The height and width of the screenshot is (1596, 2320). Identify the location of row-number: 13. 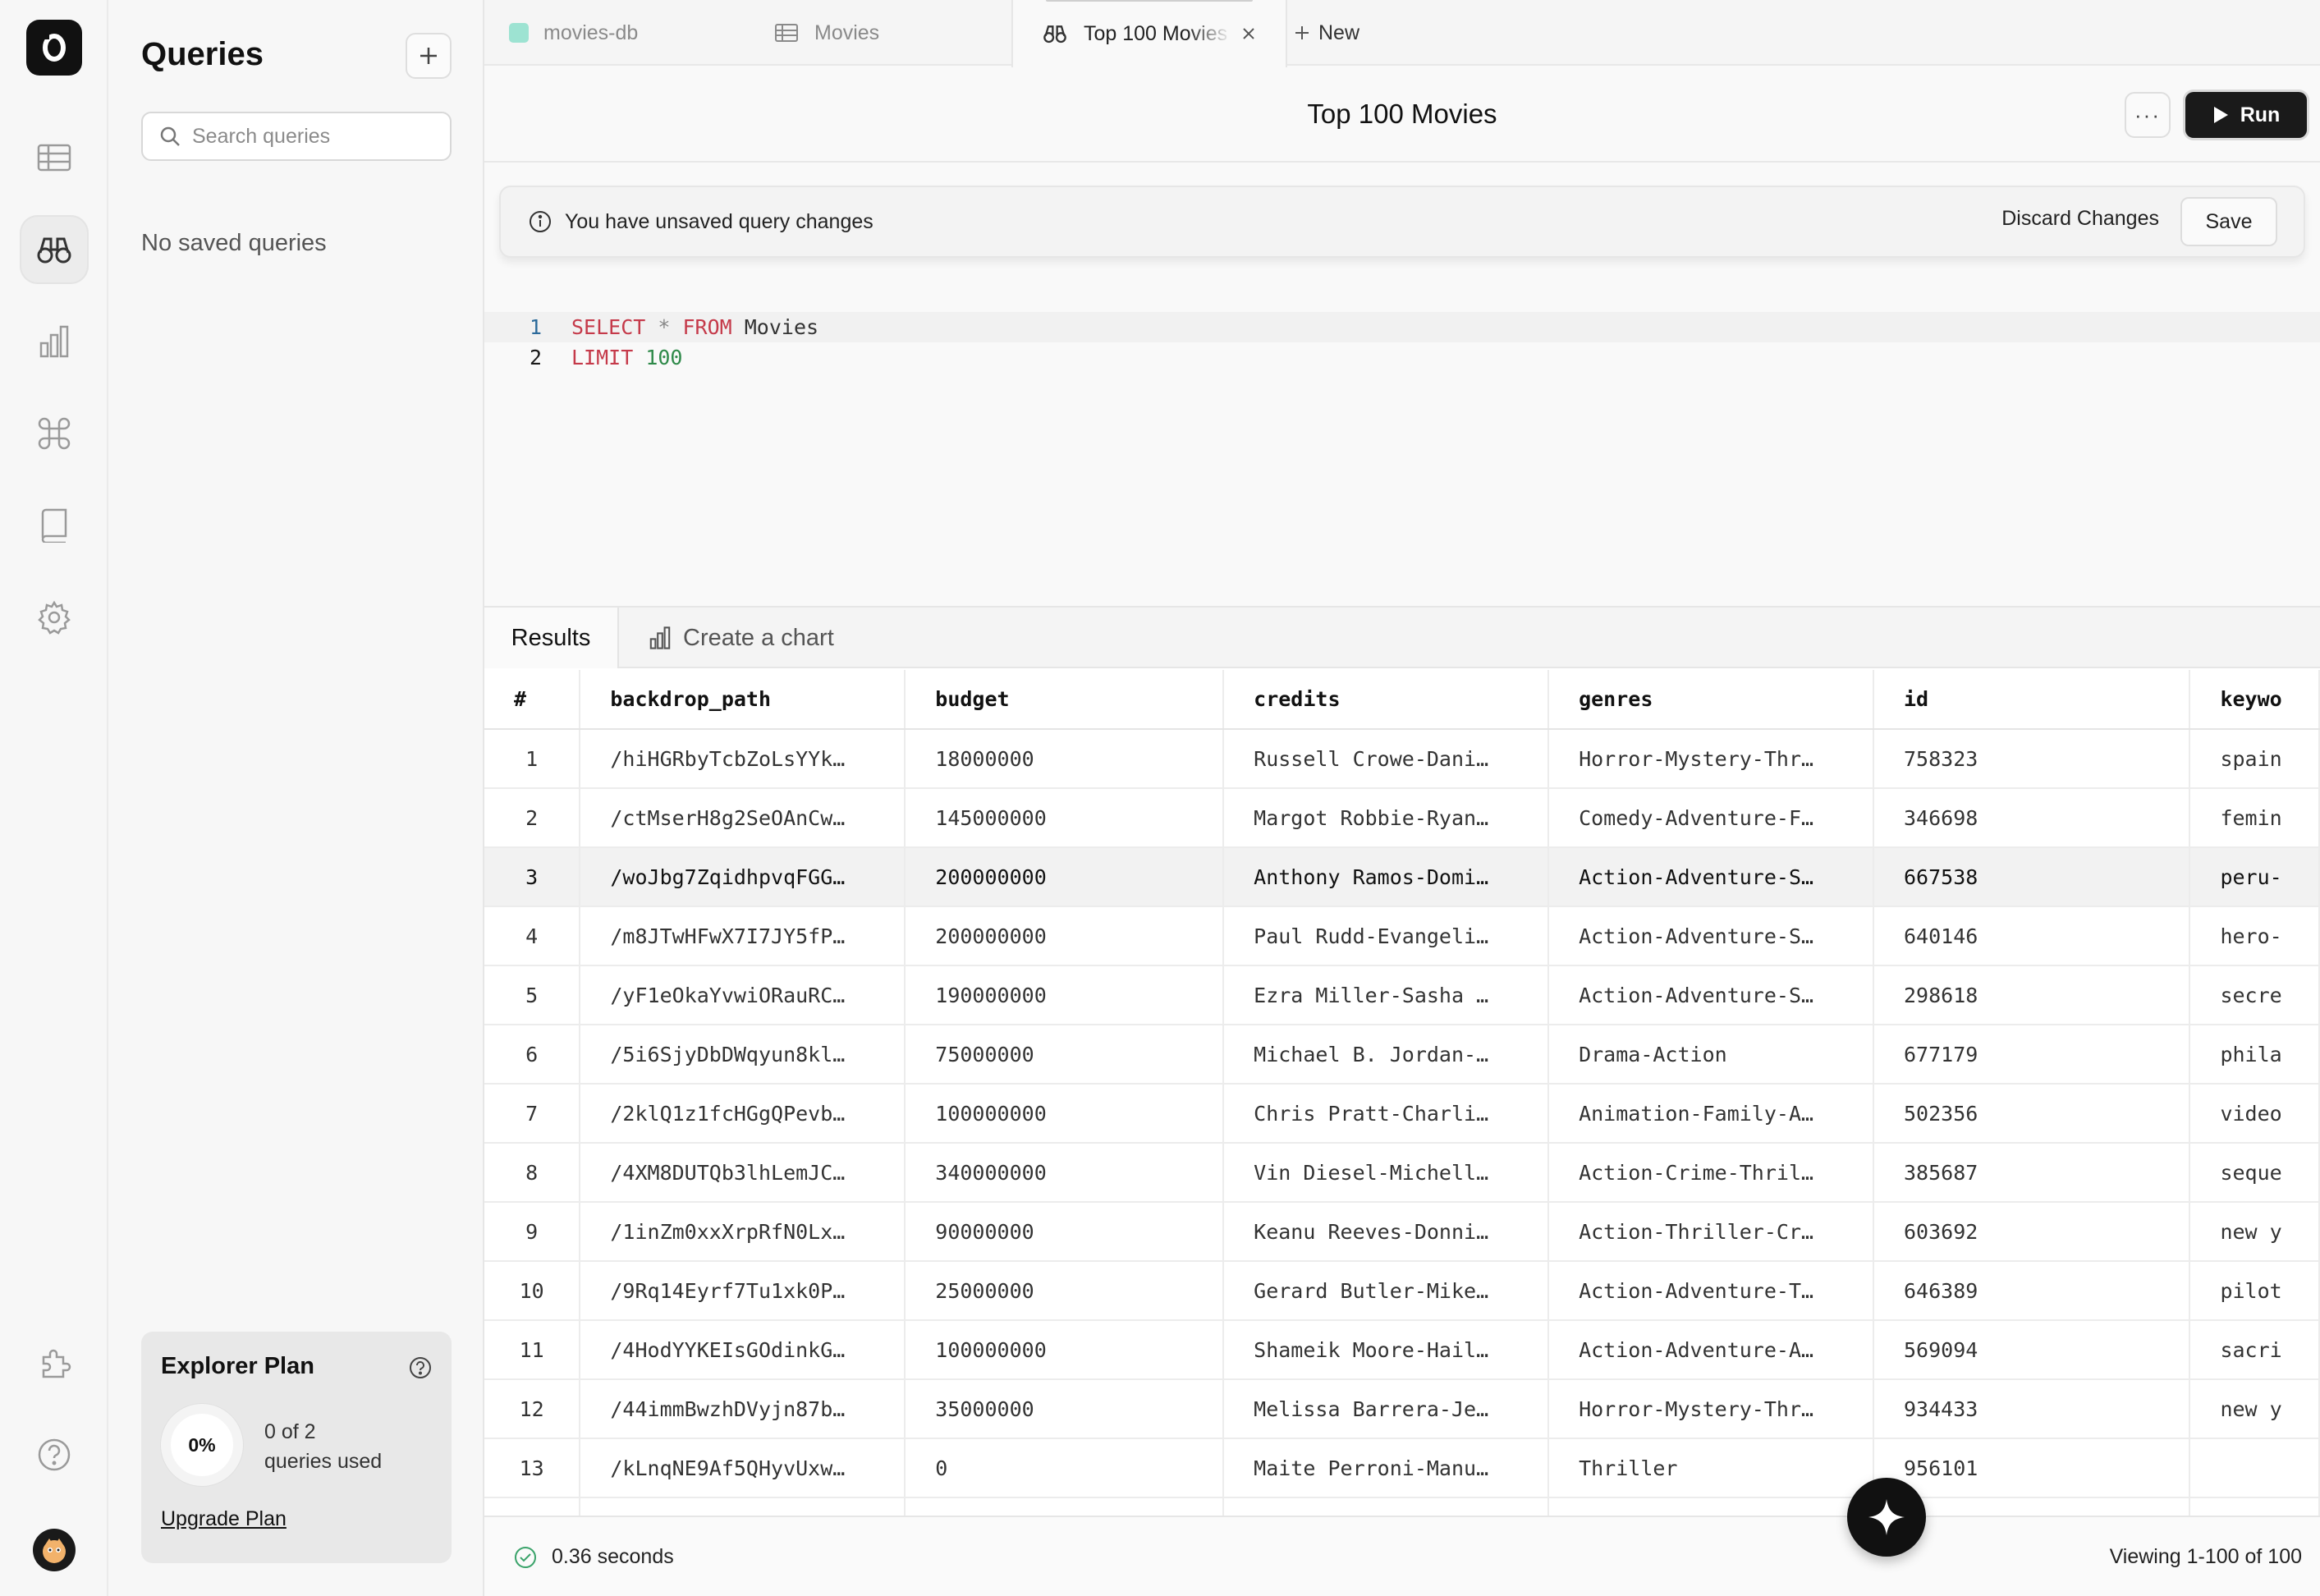
(532, 1468).